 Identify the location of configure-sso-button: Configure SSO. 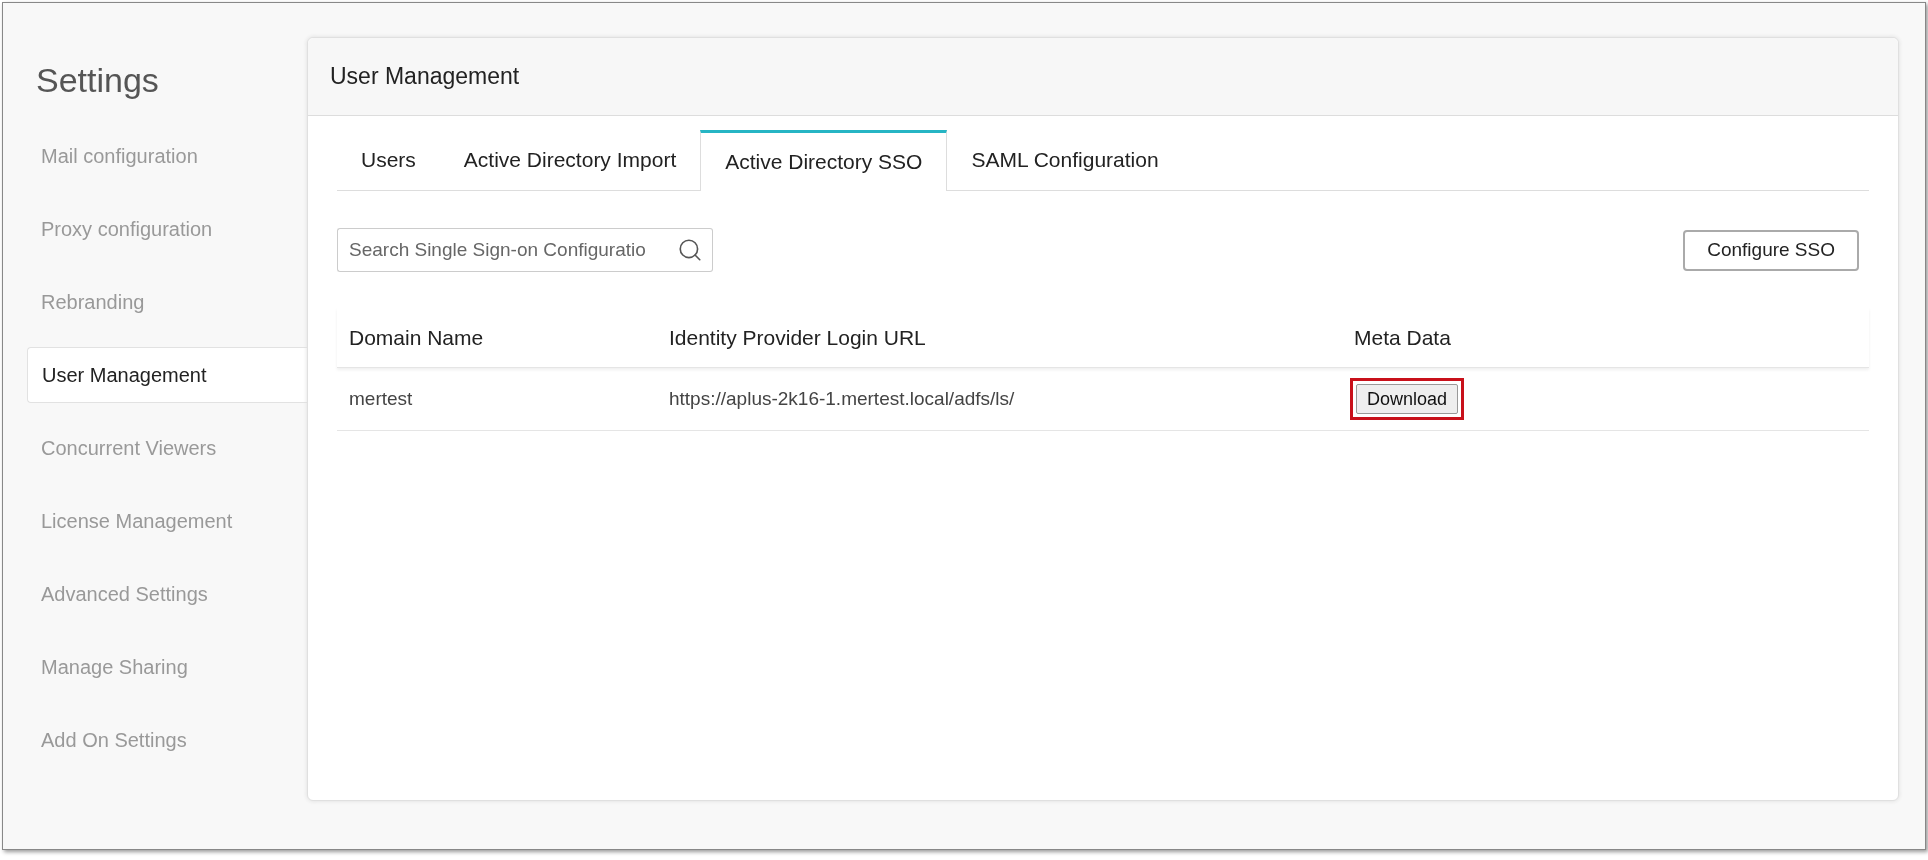
(1771, 250).